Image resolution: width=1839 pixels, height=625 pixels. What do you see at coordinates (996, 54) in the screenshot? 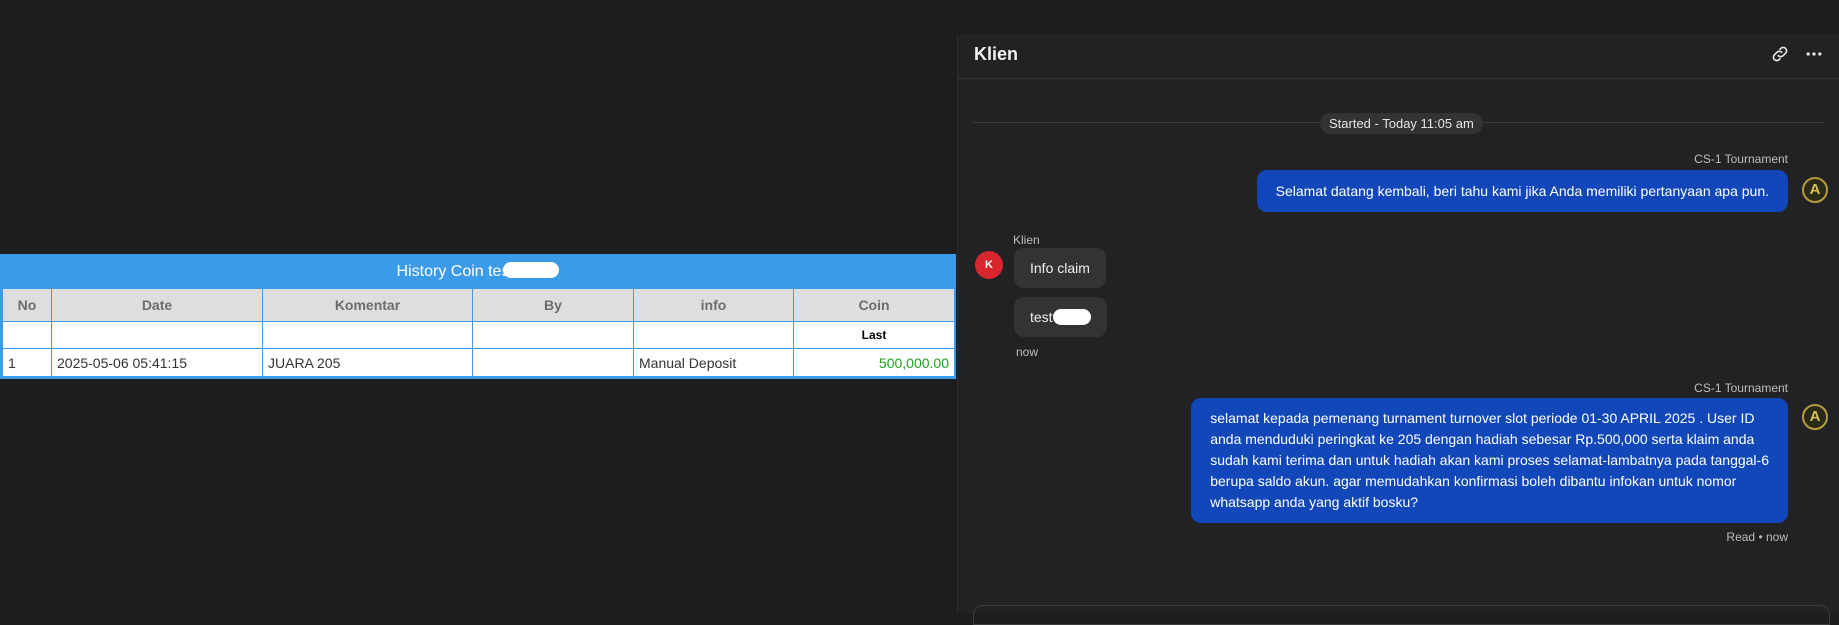
I see `chat-title: Klien` at bounding box center [996, 54].